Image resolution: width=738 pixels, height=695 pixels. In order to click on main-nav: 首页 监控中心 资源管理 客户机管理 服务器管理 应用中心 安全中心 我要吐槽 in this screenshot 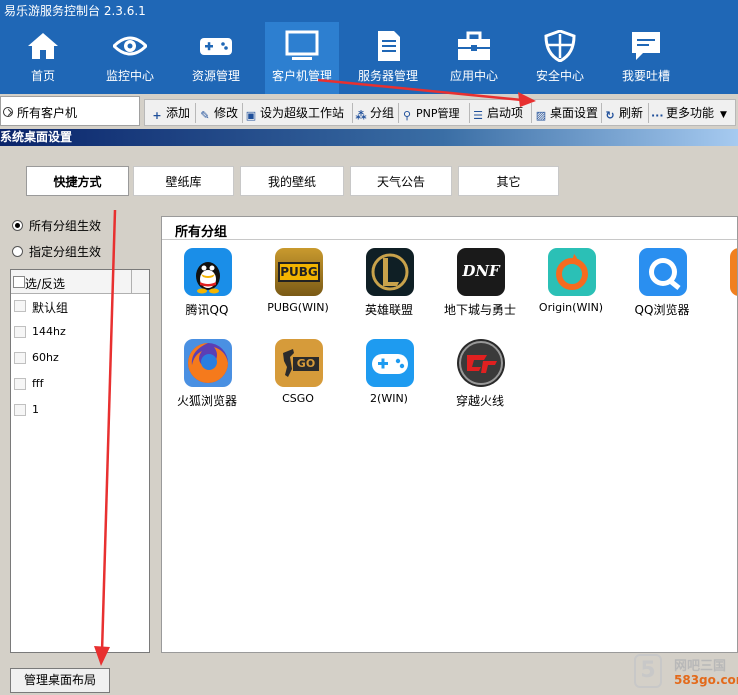, I will do `click(369, 58)`.